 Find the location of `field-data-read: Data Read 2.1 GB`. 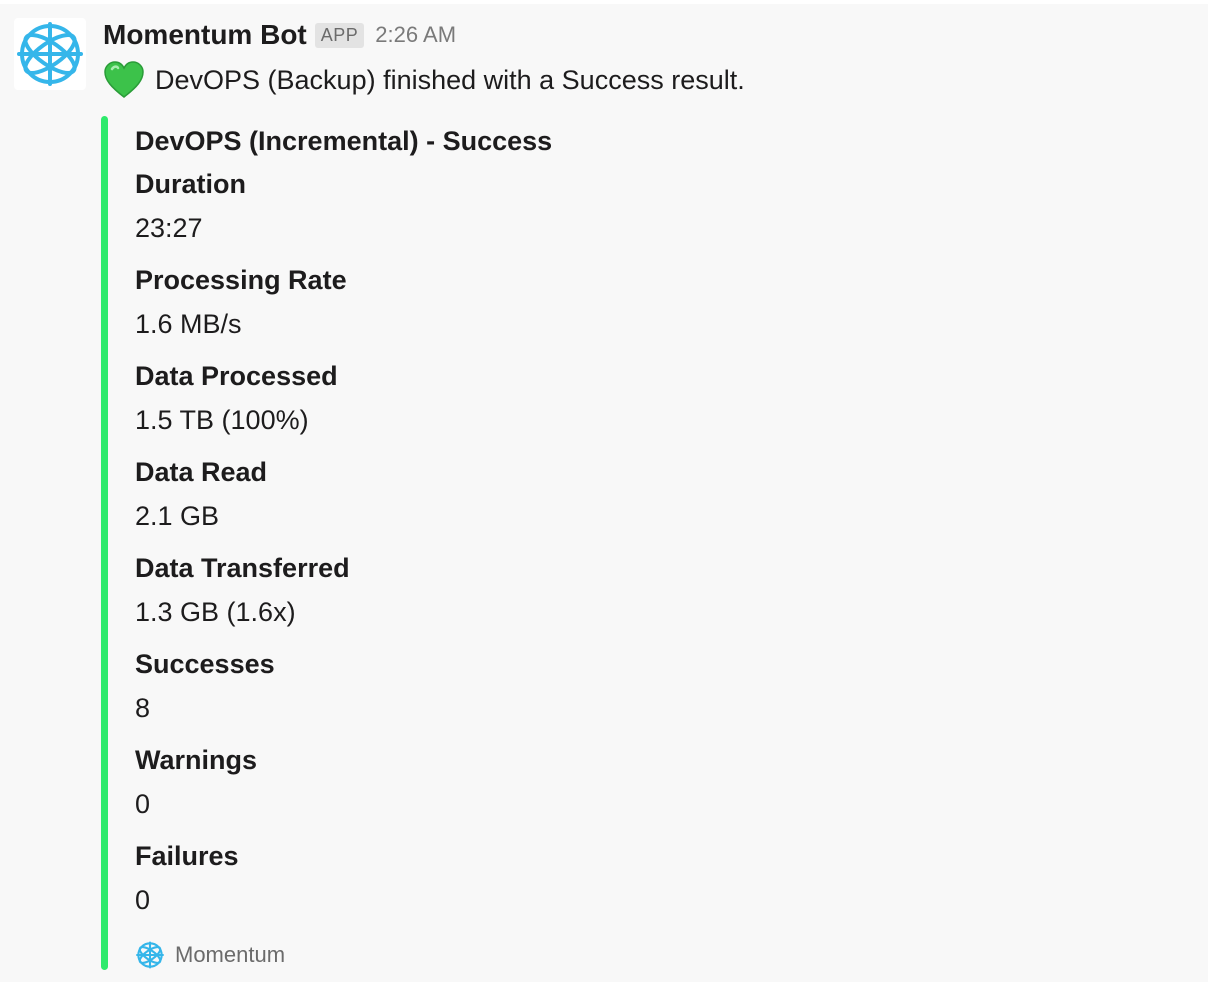

field-data-read: Data Read 2.1 GB is located at coordinates (655, 500).